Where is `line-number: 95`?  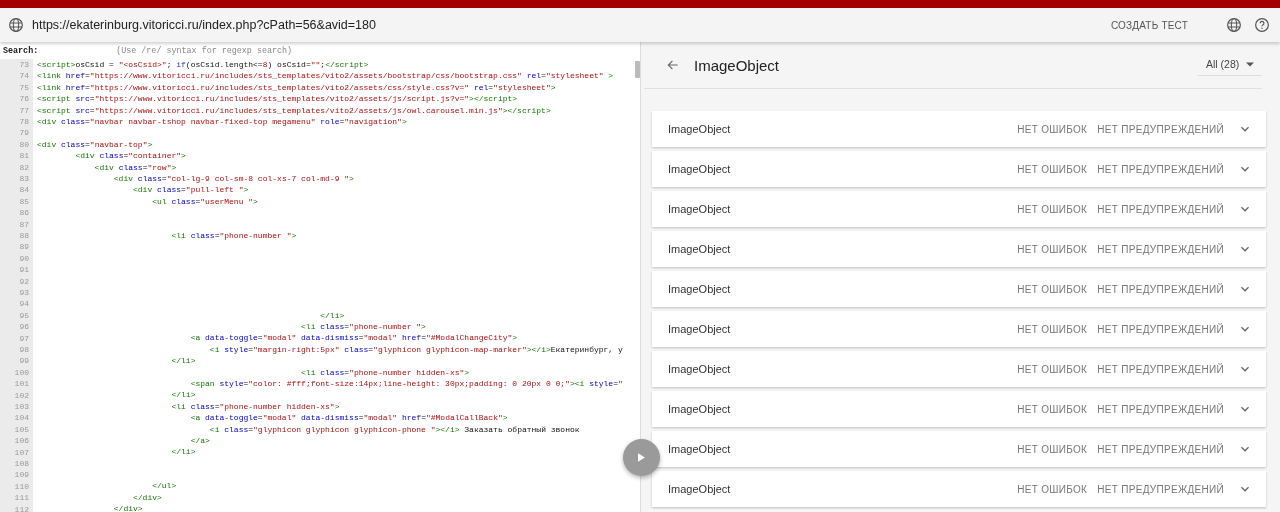
line-number: 95 is located at coordinates (23, 315).